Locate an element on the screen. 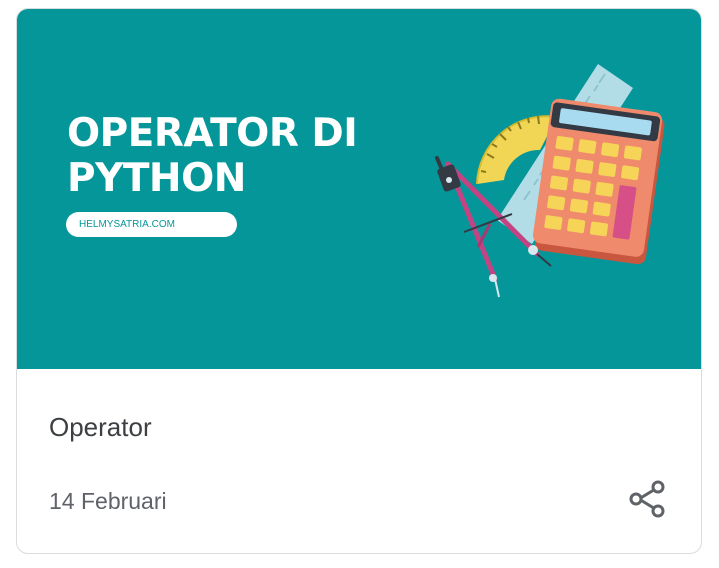  share-icon is located at coordinates (647, 499).